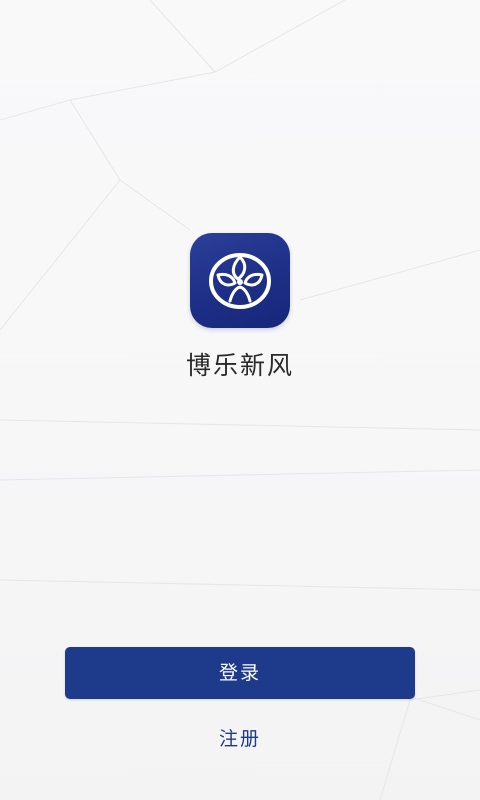 The height and width of the screenshot is (800, 480). Describe the element at coordinates (240, 673) in the screenshot. I see `login-button: 登录` at that location.